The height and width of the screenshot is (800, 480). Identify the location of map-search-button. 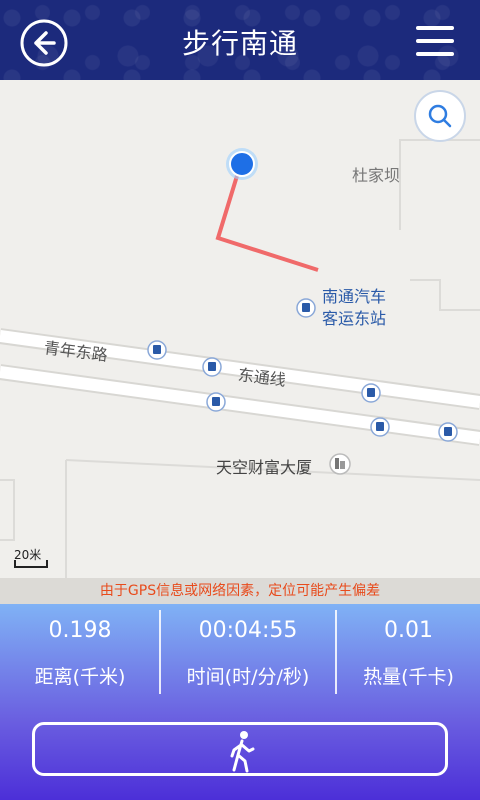
(440, 116).